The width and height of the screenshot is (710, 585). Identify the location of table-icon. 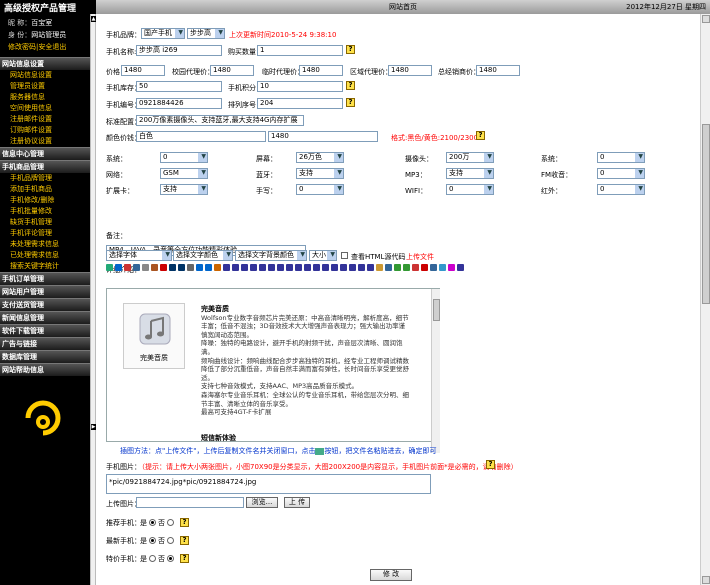
(352, 267).